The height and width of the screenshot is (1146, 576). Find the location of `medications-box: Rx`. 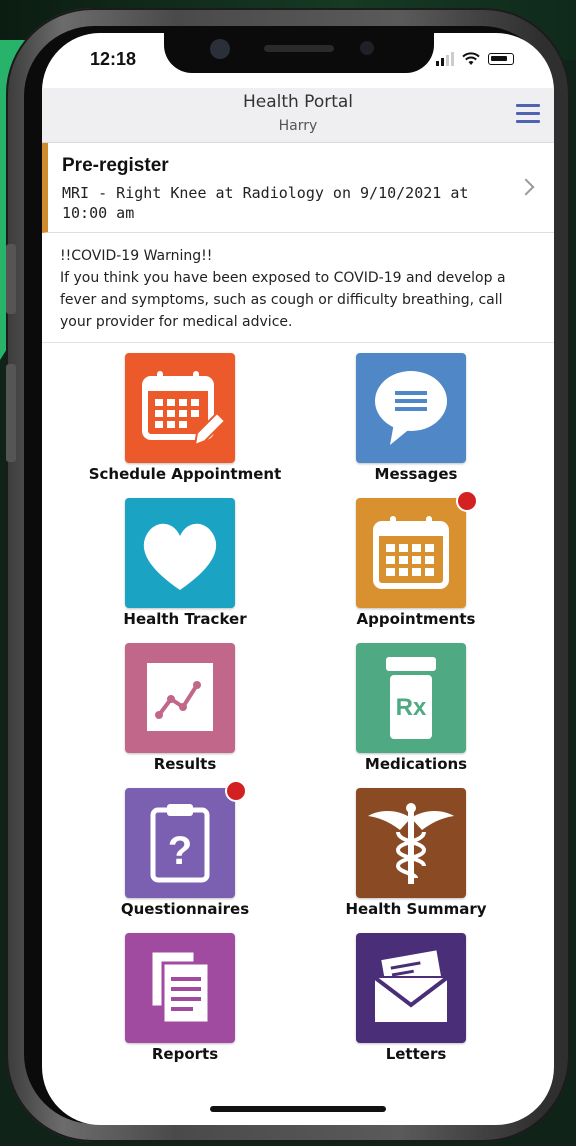

medications-box: Rx is located at coordinates (411, 698).